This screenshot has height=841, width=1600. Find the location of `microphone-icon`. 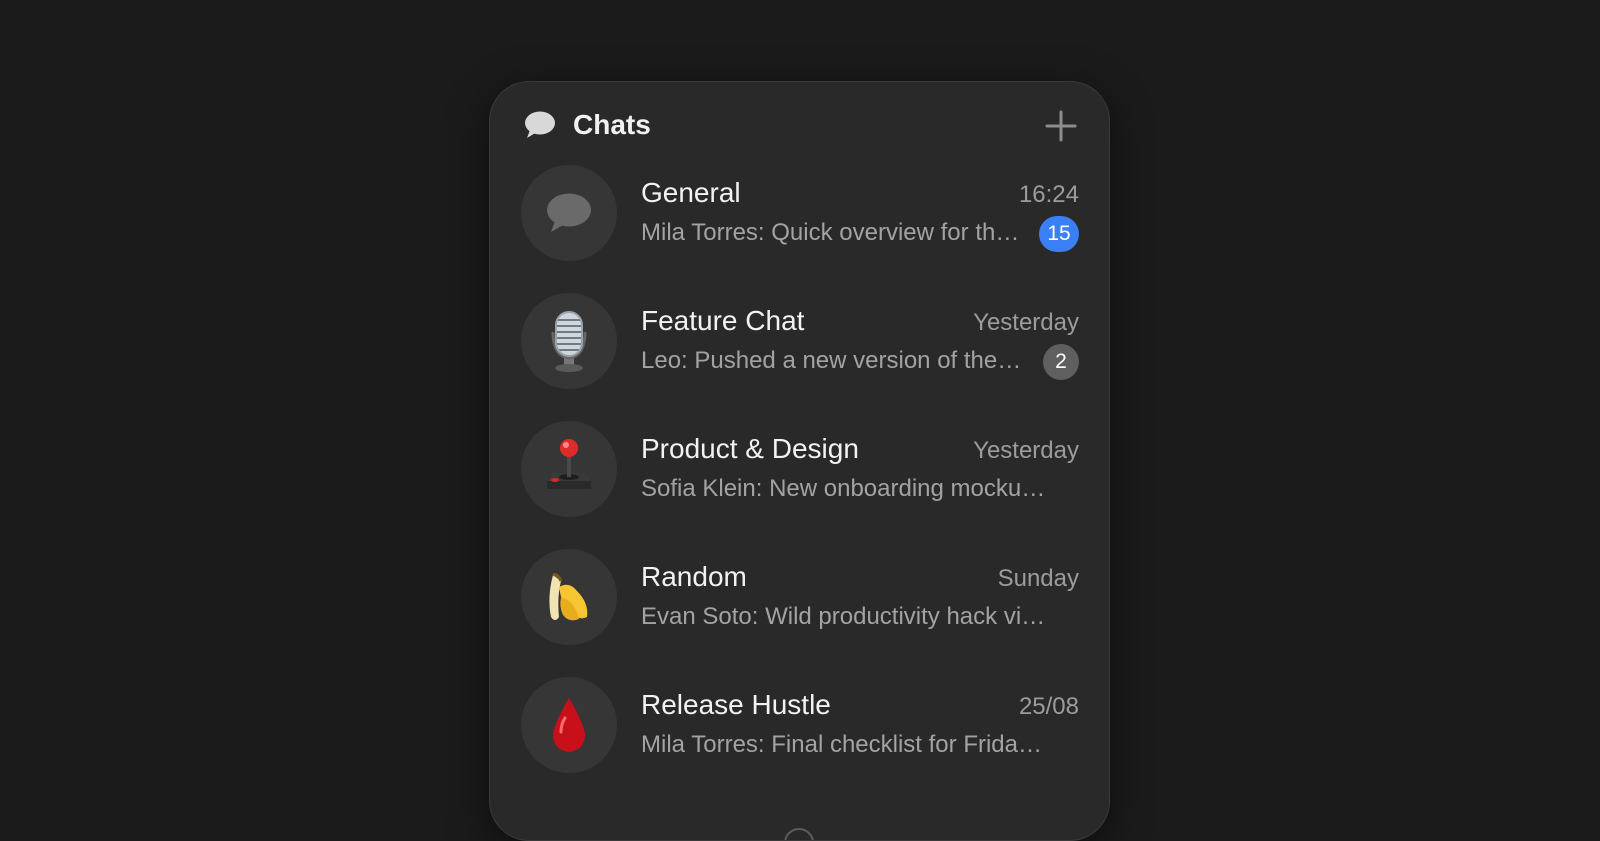

microphone-icon is located at coordinates (569, 341).